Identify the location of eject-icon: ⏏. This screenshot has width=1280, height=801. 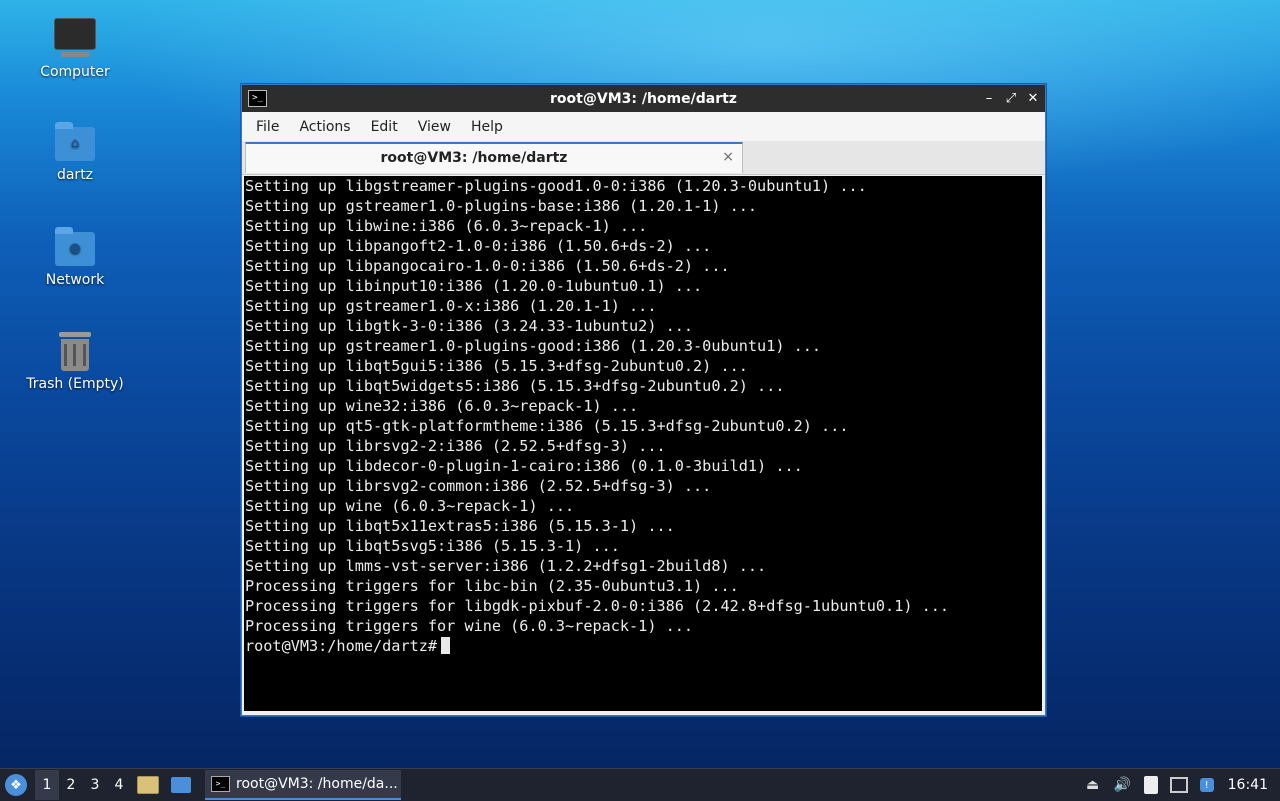
(1093, 785).